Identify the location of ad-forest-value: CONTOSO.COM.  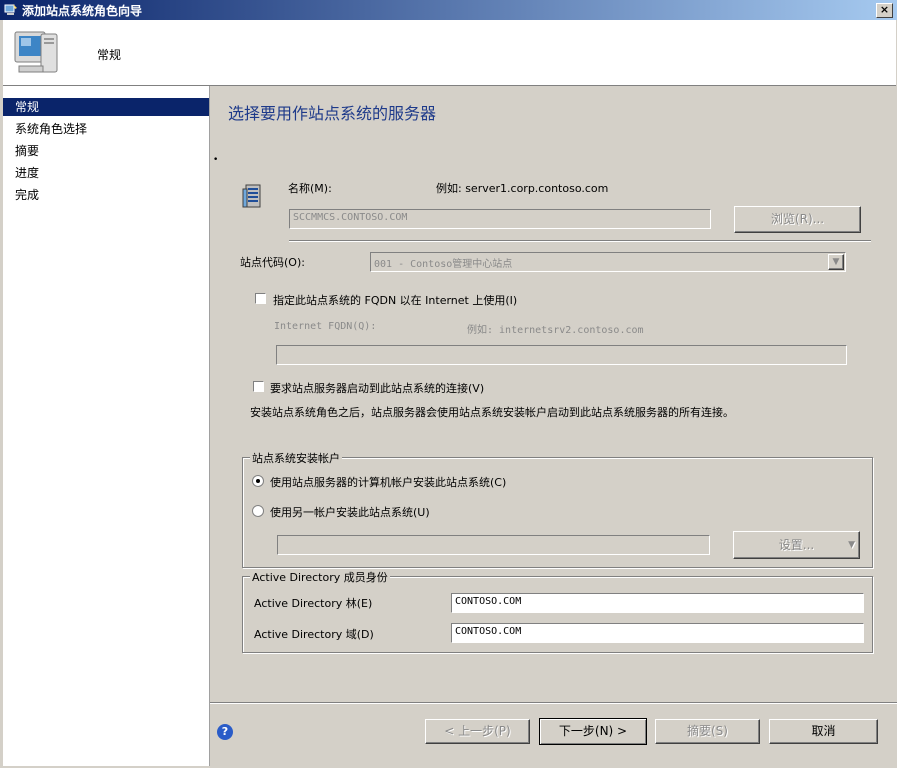
(488, 601).